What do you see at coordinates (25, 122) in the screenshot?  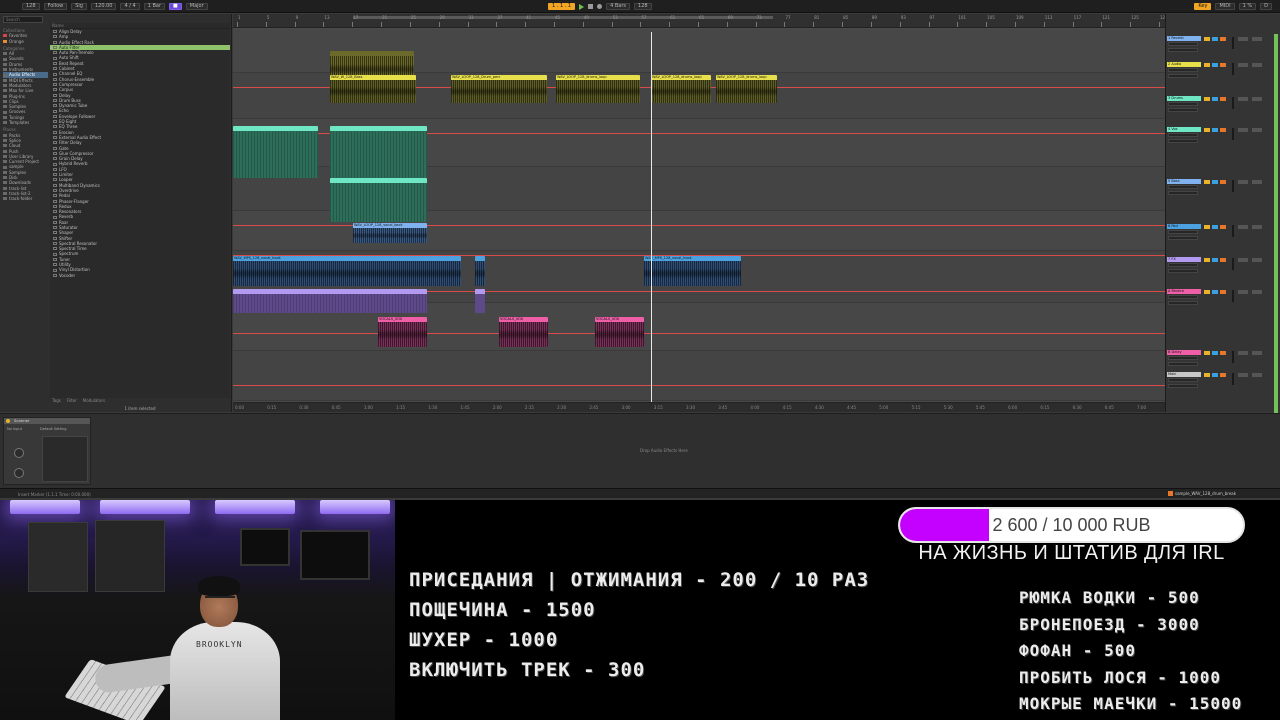 I see `sidebar-item-category: Templates` at bounding box center [25, 122].